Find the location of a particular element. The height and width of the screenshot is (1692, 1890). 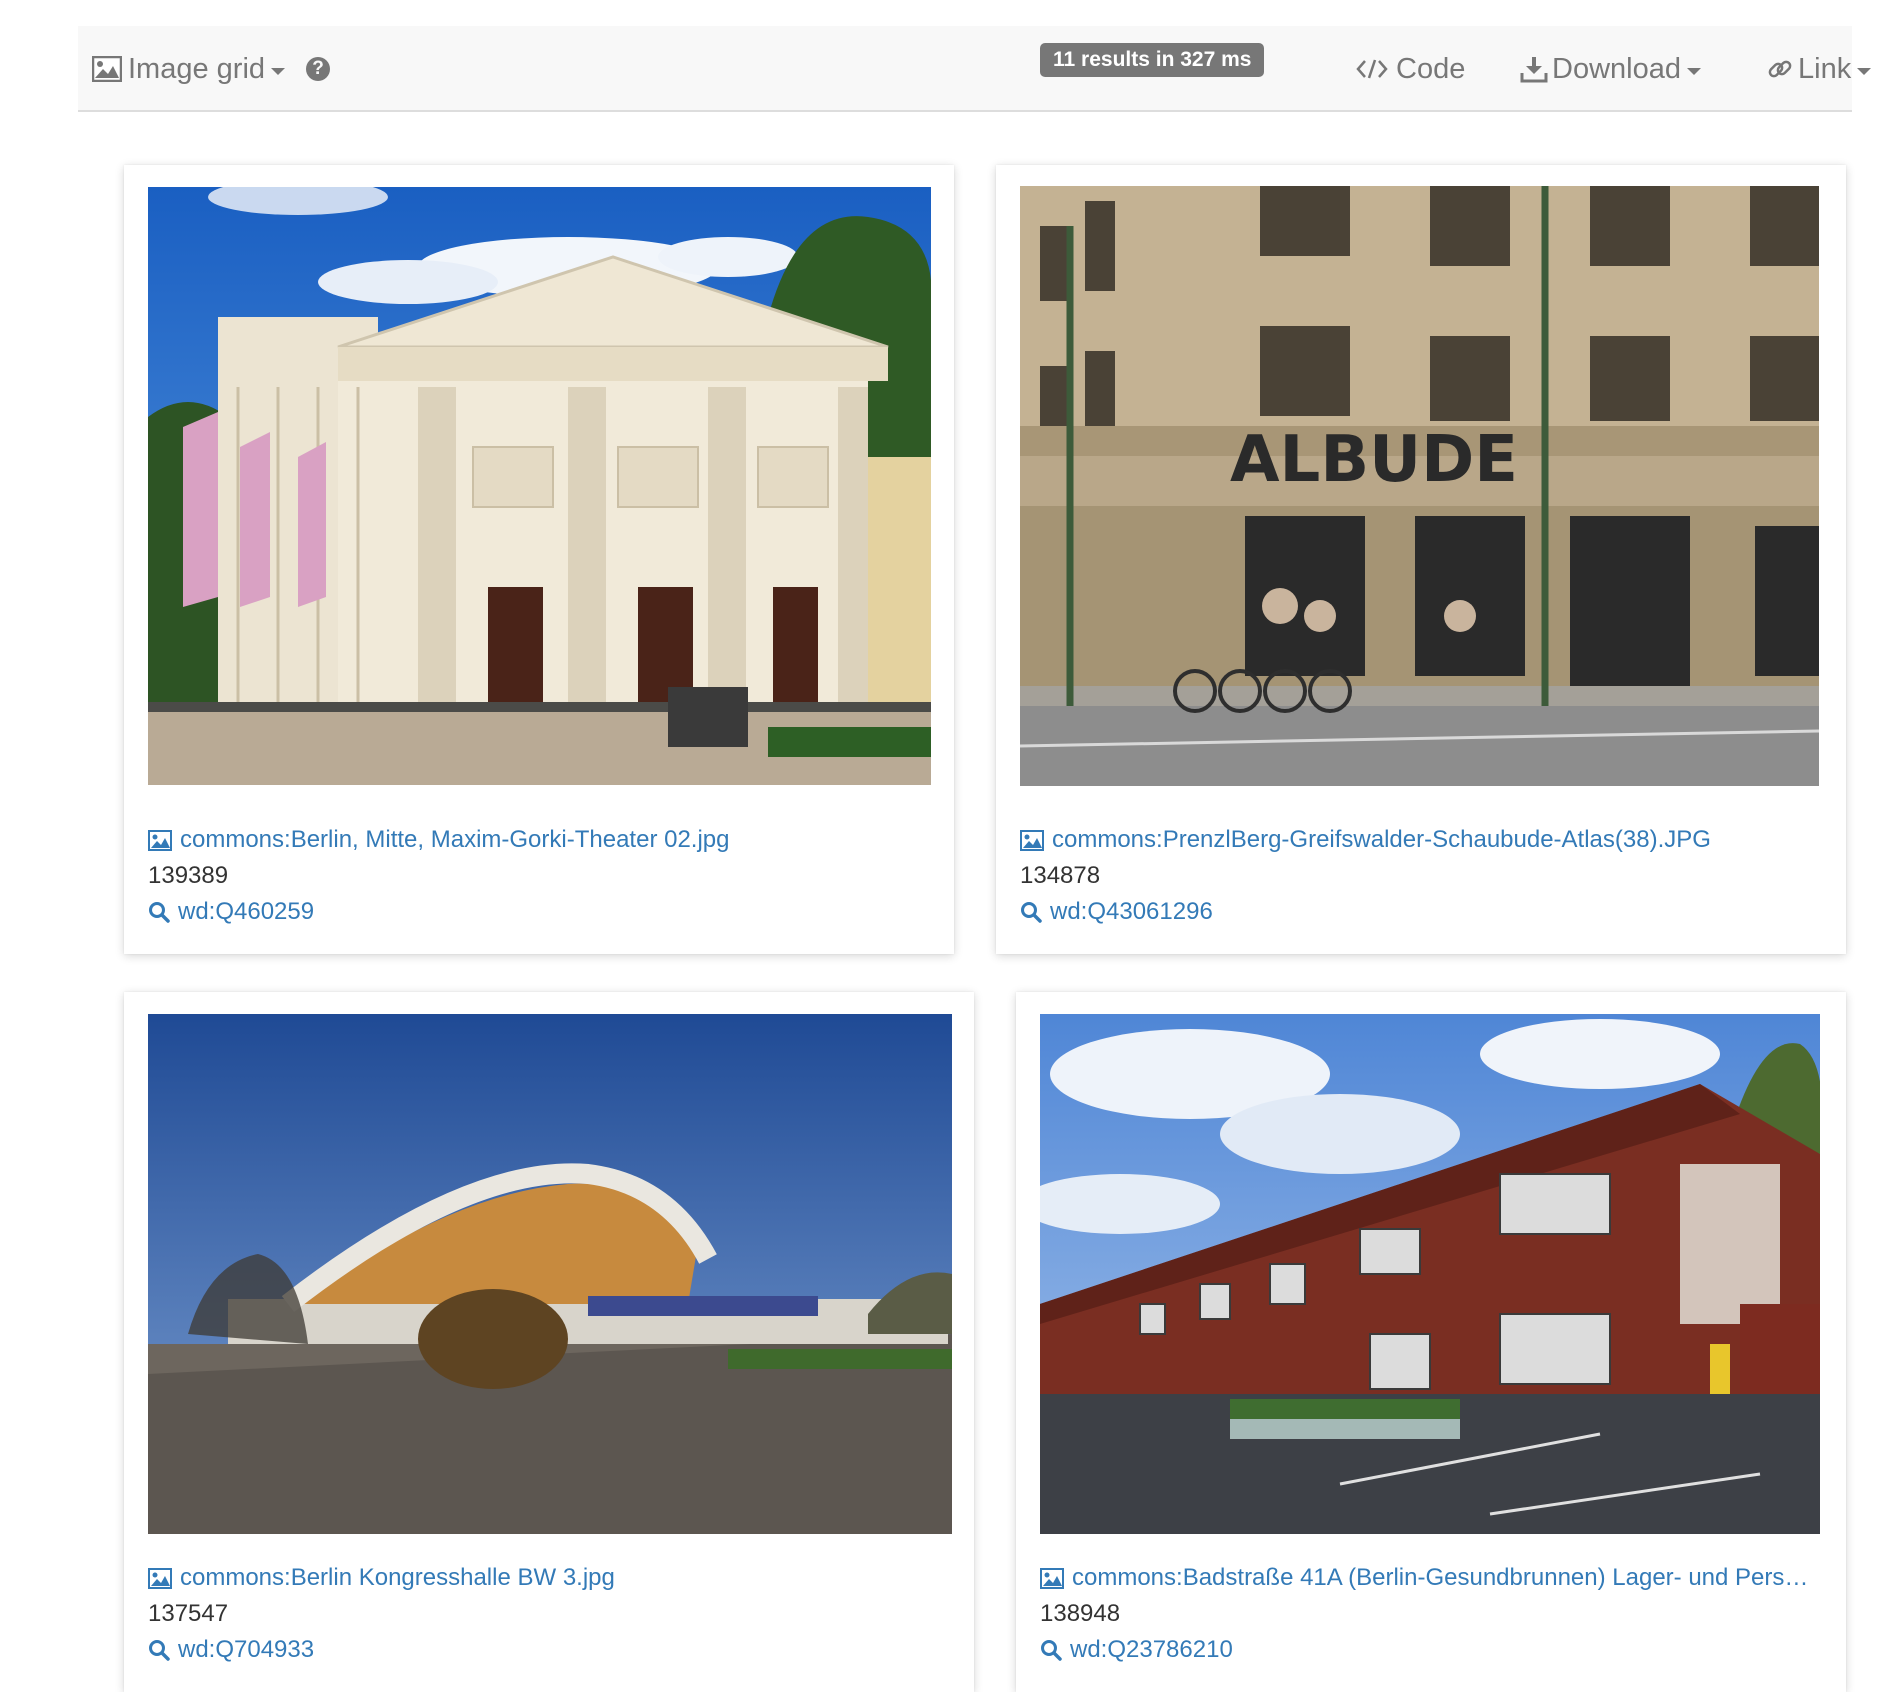

item-id: wd:Q43061296 is located at coordinates (1131, 911).